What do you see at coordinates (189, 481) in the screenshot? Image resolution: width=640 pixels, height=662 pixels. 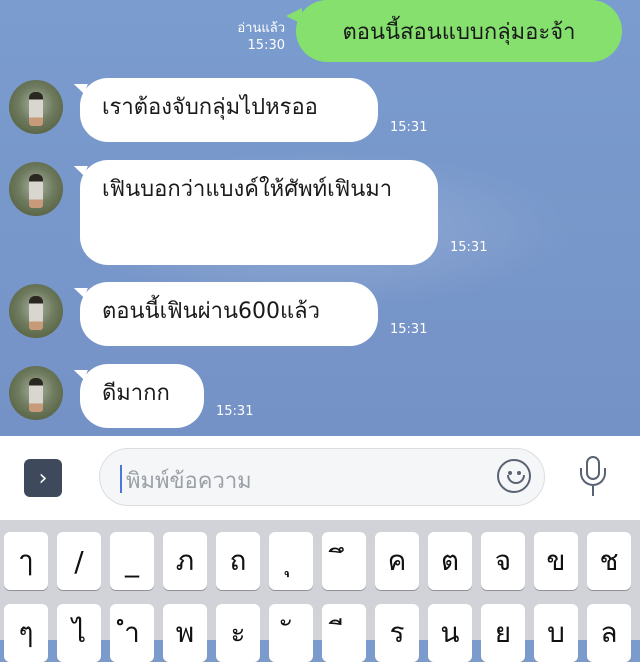 I see `message-input-placeholder: พิมพ์ข้อความ` at bounding box center [189, 481].